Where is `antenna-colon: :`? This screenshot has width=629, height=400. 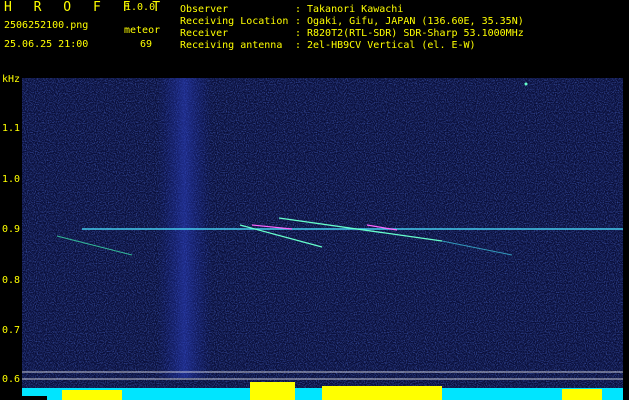
antenna-colon: : is located at coordinates (298, 45).